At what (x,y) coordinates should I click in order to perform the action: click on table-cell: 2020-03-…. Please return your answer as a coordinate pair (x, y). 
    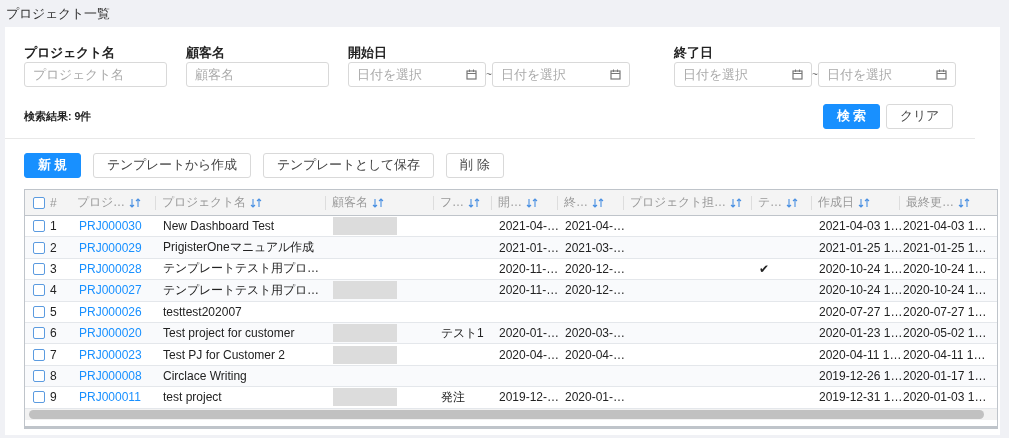
    Looking at the image, I should click on (595, 333).